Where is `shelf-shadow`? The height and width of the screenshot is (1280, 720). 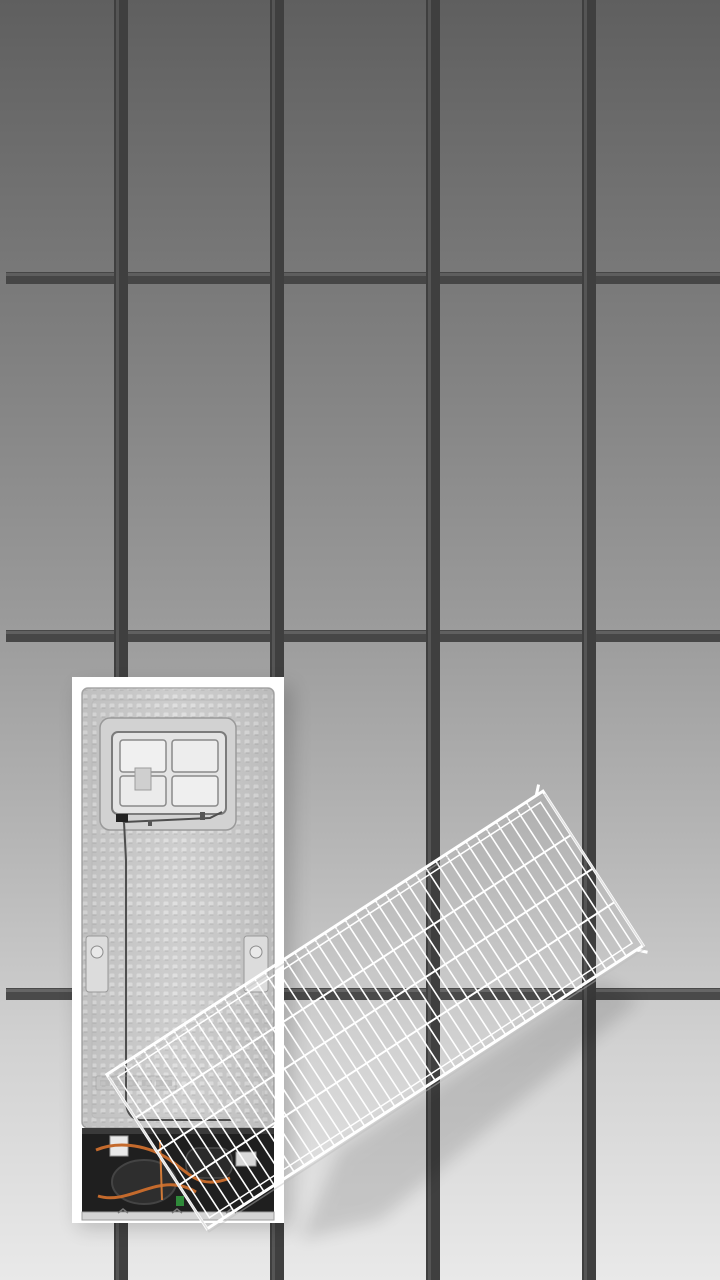
shelf-shadow is located at coordinates (470, 1110).